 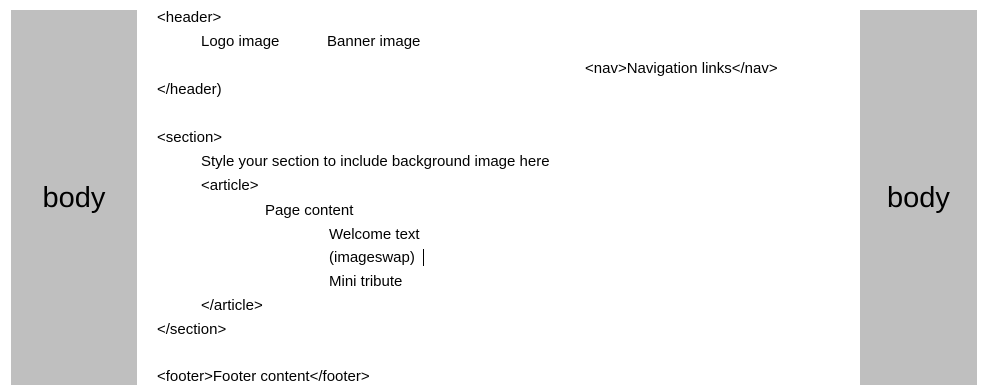 I want to click on article-close-tag: </article>, so click(x=232, y=305).